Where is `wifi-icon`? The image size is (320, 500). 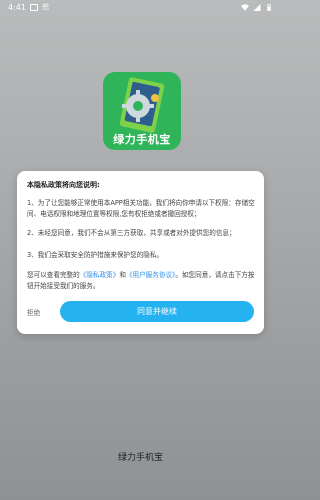 wifi-icon is located at coordinates (245, 7).